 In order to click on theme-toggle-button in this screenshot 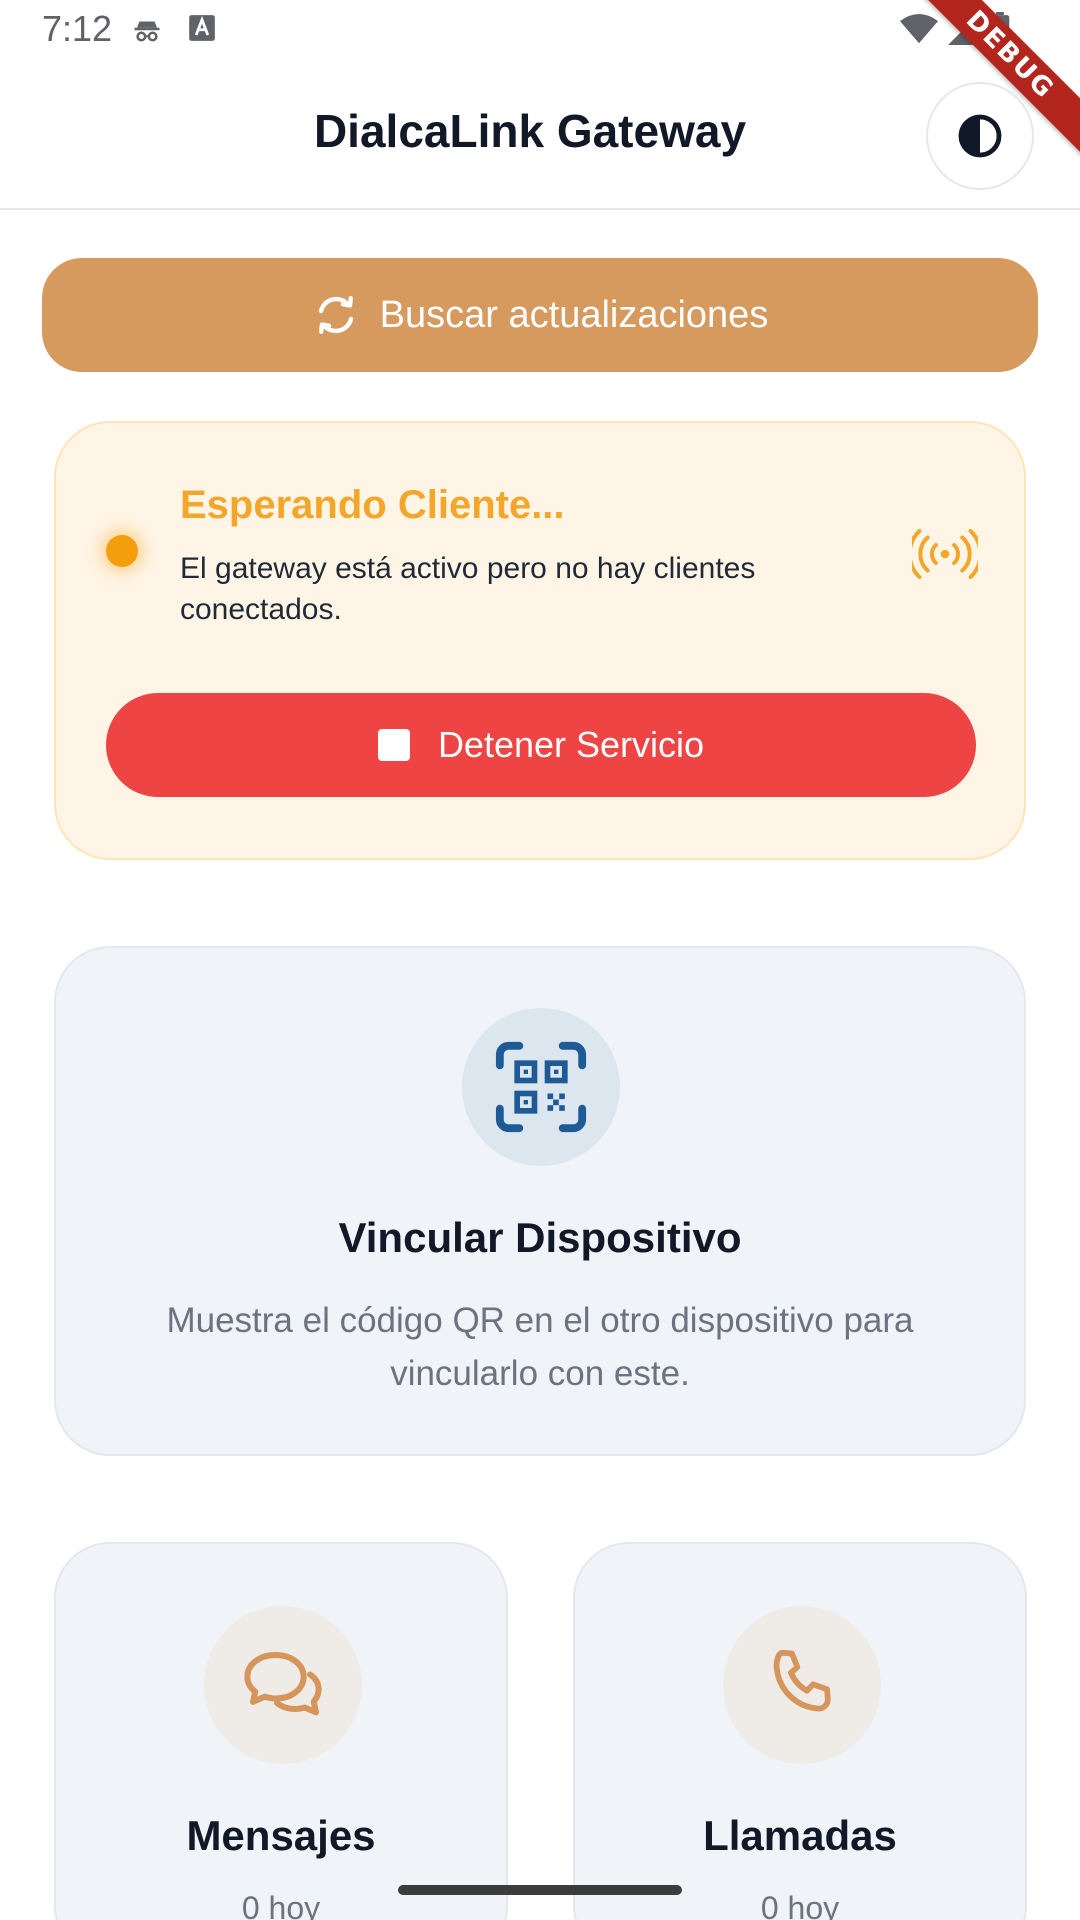, I will do `click(980, 136)`.